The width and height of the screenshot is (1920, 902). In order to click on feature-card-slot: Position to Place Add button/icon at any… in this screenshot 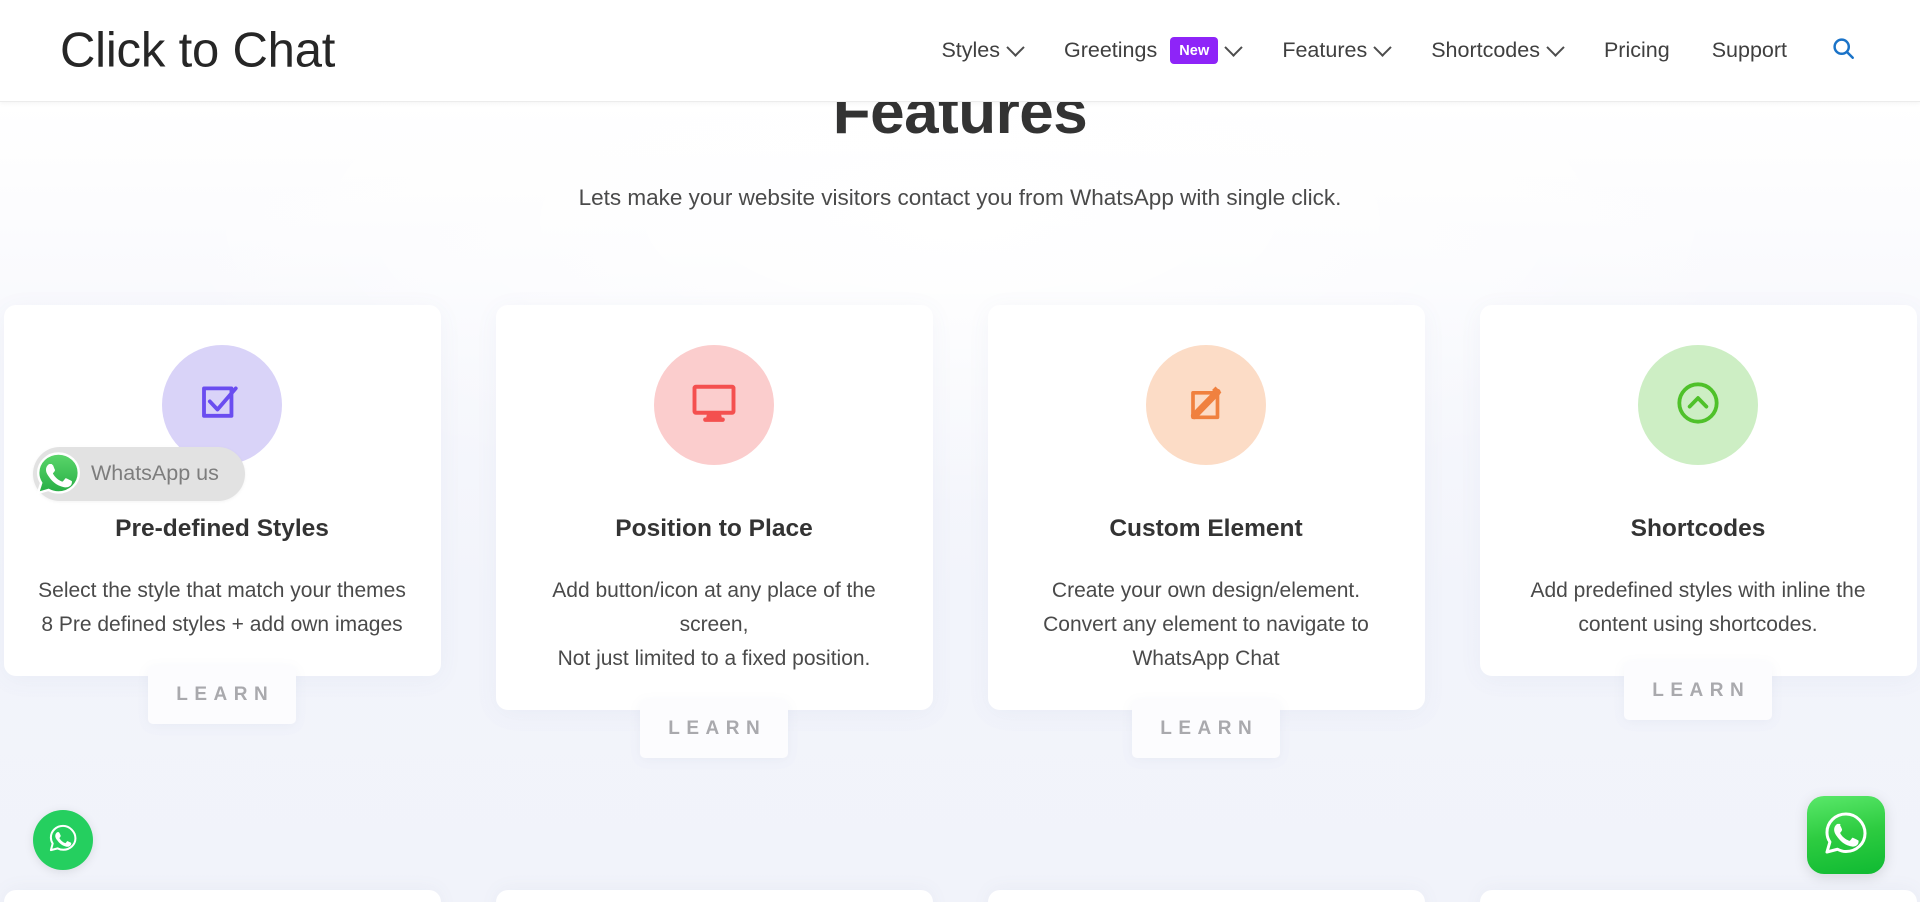, I will do `click(714, 531)`.